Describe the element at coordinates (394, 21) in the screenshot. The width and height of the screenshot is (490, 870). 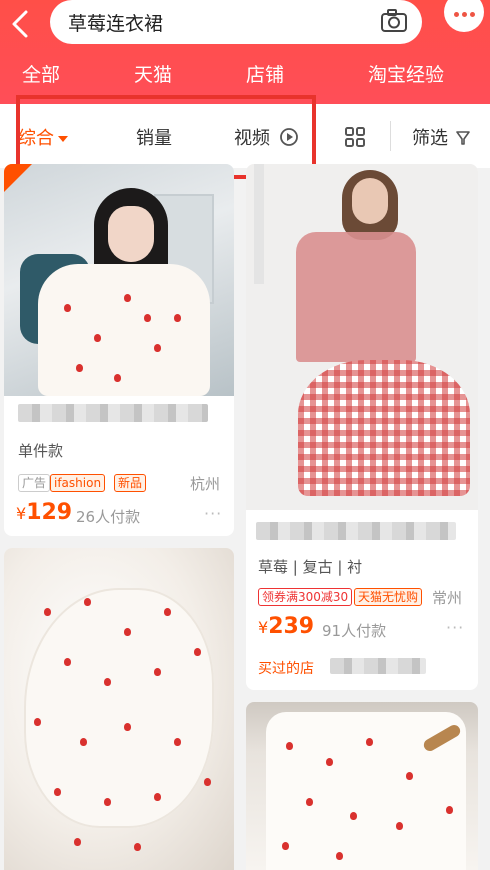
I see `camera-icon` at that location.